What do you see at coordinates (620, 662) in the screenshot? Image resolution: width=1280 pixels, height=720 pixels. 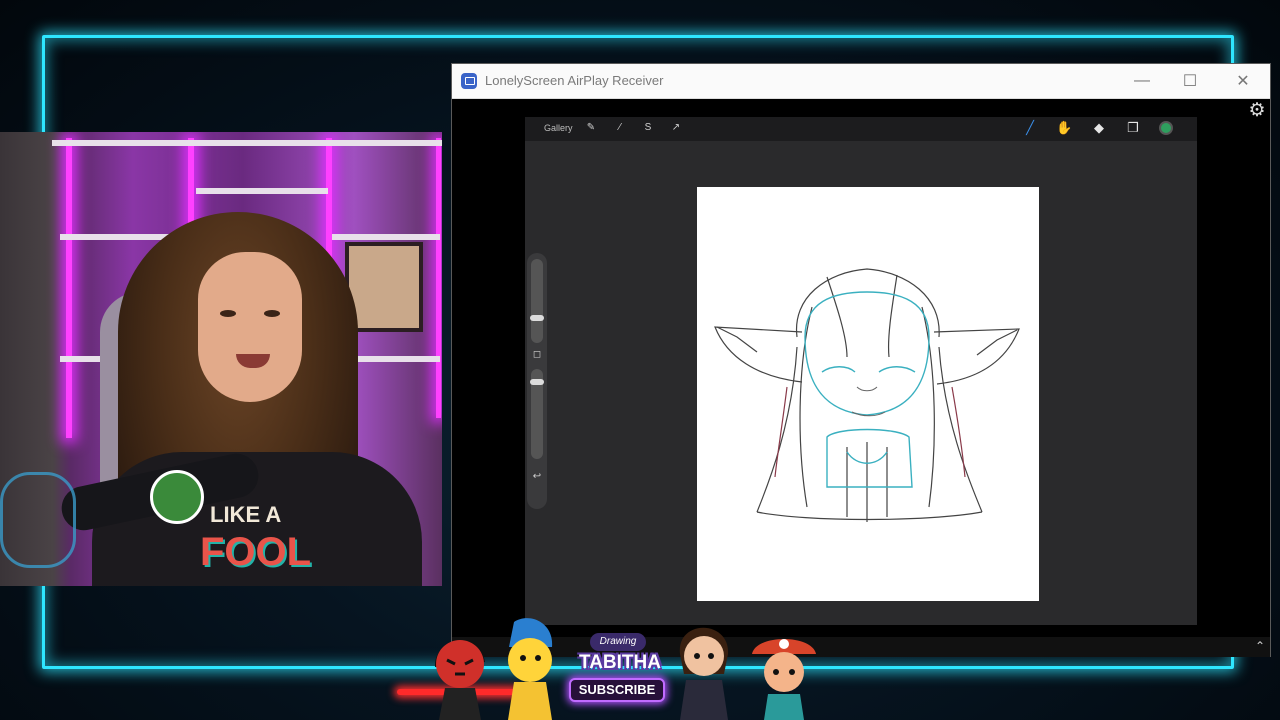 I see `brand-name: TABITHA` at bounding box center [620, 662].